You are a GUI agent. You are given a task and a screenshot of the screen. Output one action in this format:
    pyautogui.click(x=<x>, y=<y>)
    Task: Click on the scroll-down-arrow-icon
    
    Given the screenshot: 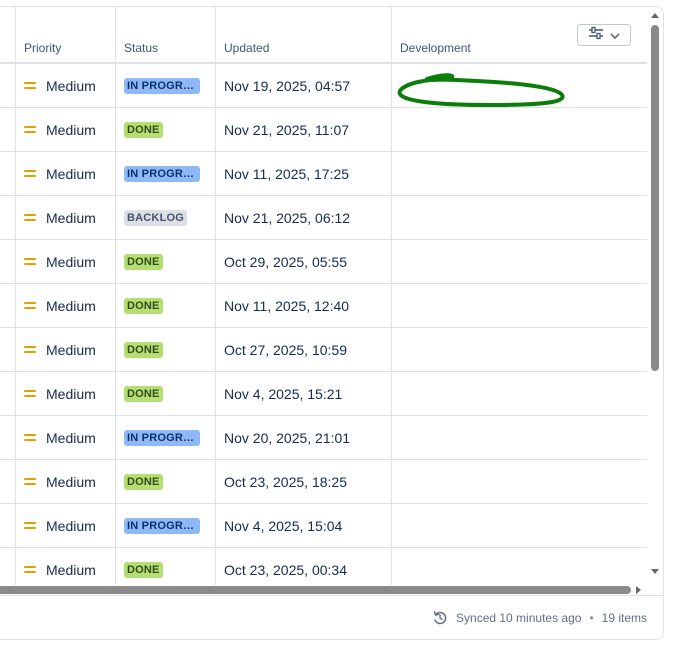 What is the action you would take?
    pyautogui.click(x=655, y=571)
    